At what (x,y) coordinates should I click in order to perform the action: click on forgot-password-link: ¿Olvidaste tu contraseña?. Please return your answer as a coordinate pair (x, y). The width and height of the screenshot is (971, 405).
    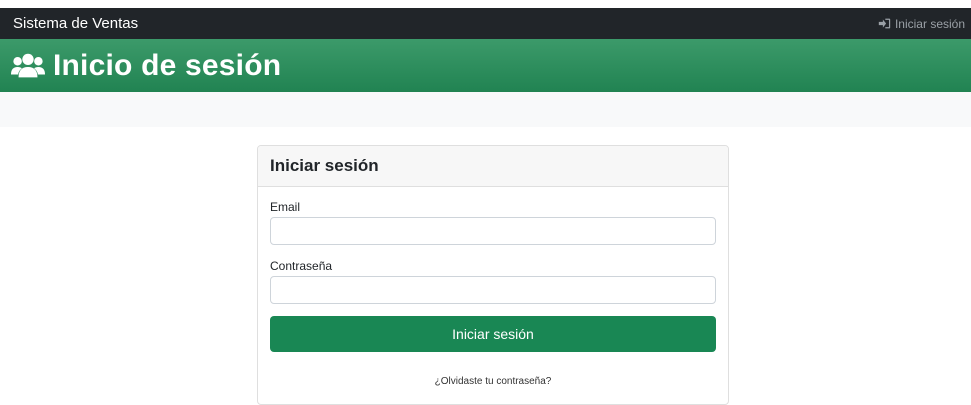
    Looking at the image, I should click on (493, 381).